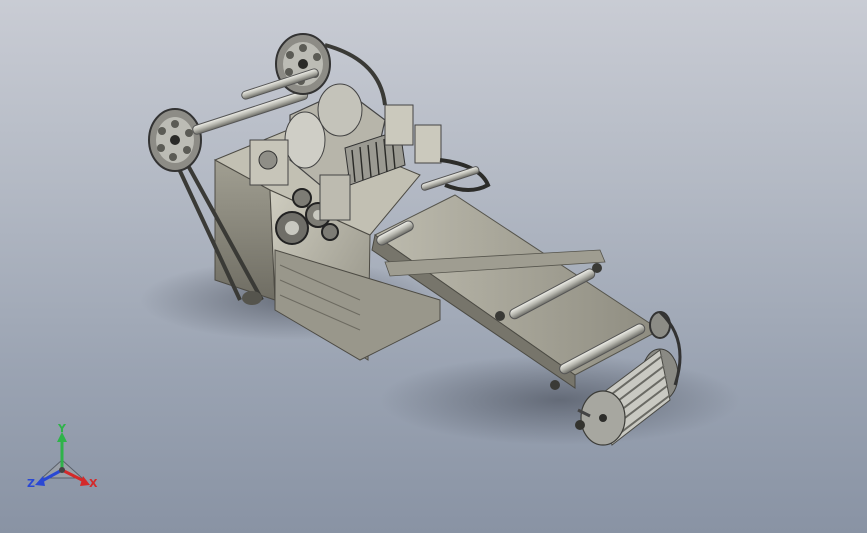 The width and height of the screenshot is (867, 533). I want to click on drum-bearing, so click(580, 425).